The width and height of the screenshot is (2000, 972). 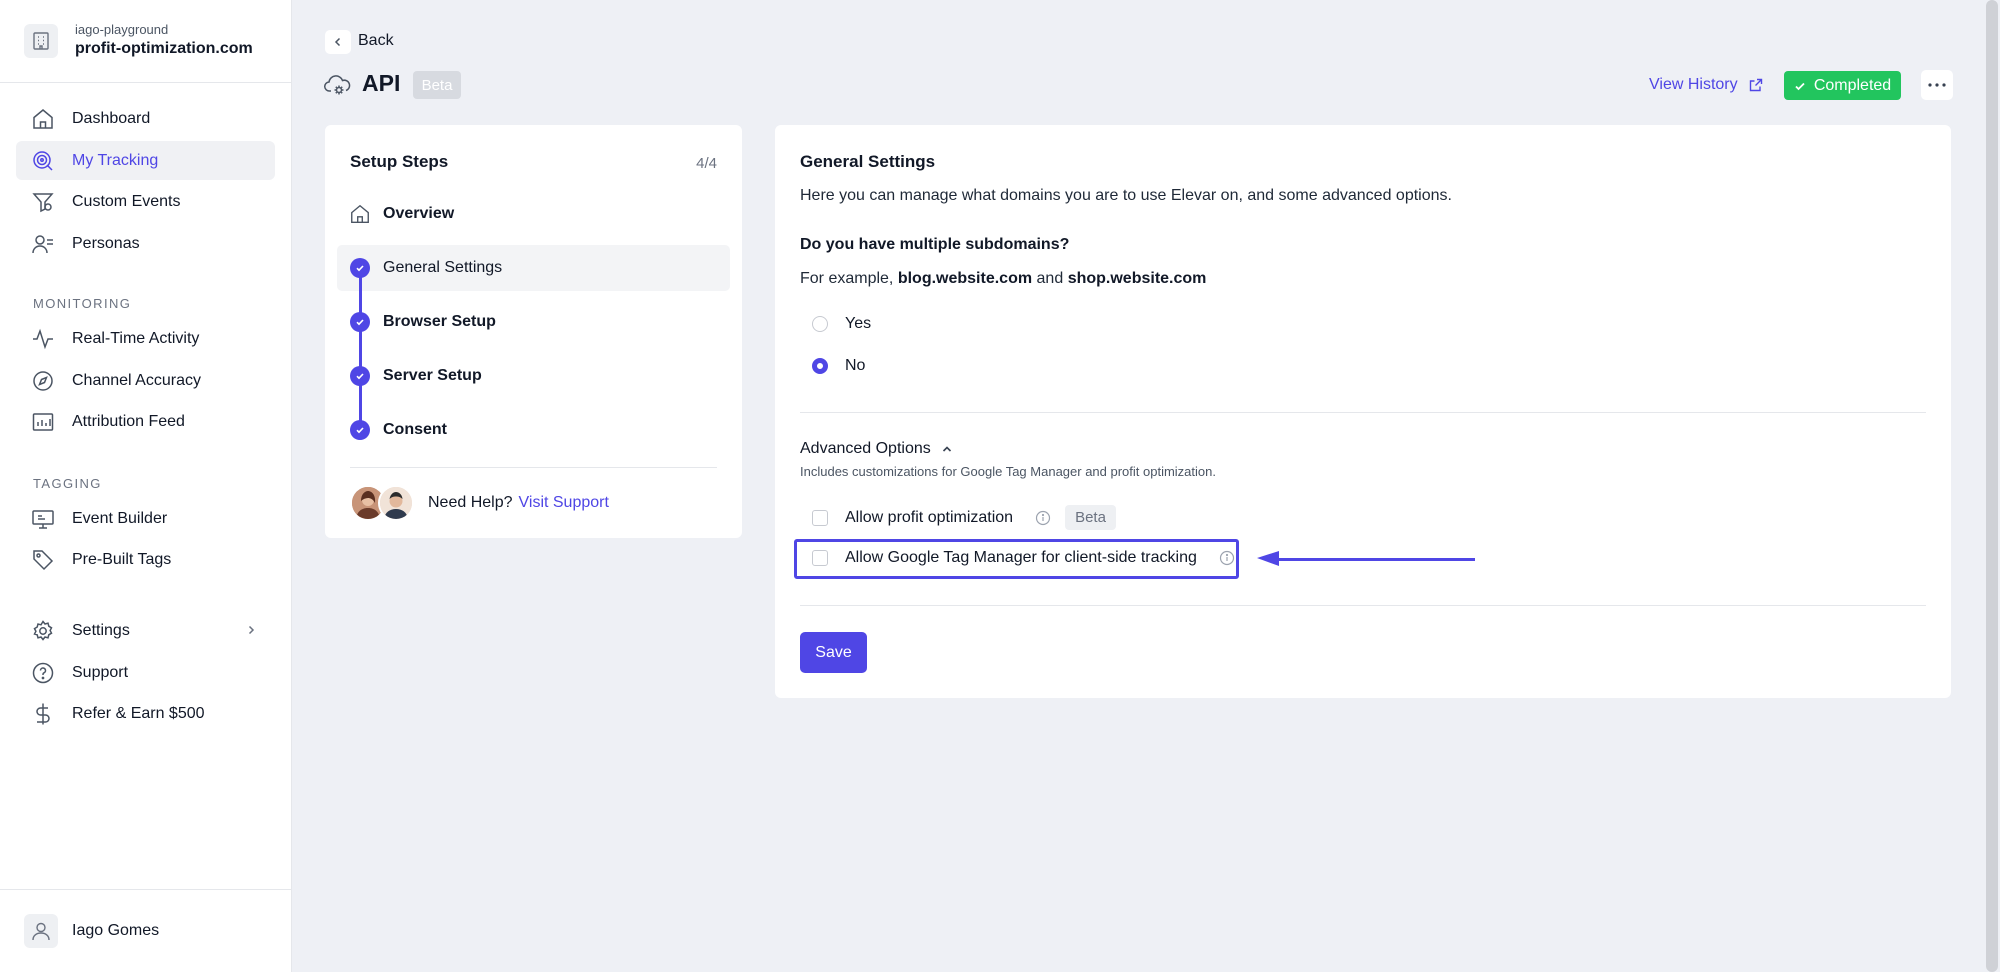 What do you see at coordinates (564, 503) in the screenshot?
I see `visit-support-link: Visit Support` at bounding box center [564, 503].